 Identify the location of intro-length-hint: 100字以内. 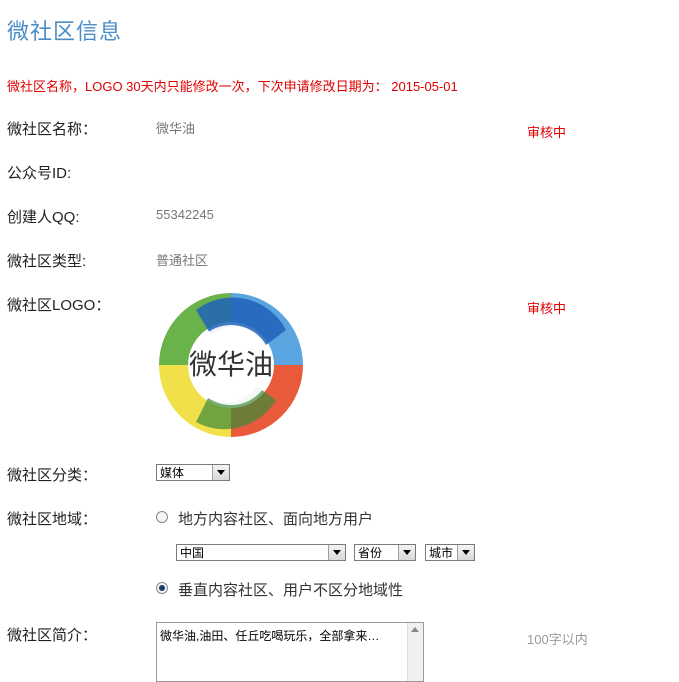
(557, 639).